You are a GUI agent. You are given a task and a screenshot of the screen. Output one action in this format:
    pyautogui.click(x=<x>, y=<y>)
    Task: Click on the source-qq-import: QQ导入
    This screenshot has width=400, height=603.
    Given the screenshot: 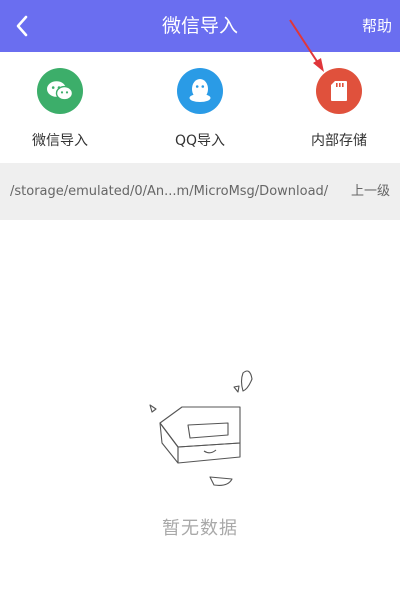 What is the action you would take?
    pyautogui.click(x=200, y=113)
    